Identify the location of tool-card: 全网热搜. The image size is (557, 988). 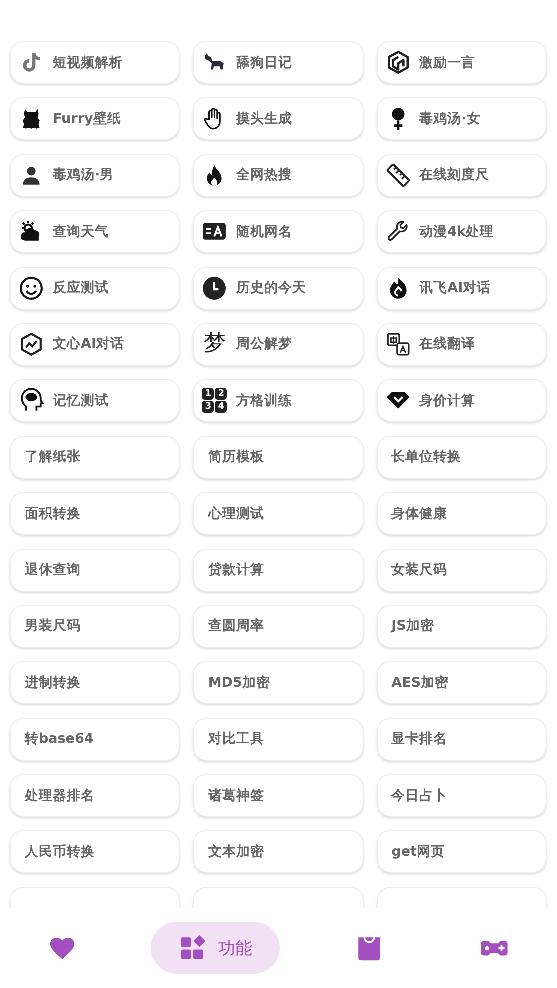
(278, 175).